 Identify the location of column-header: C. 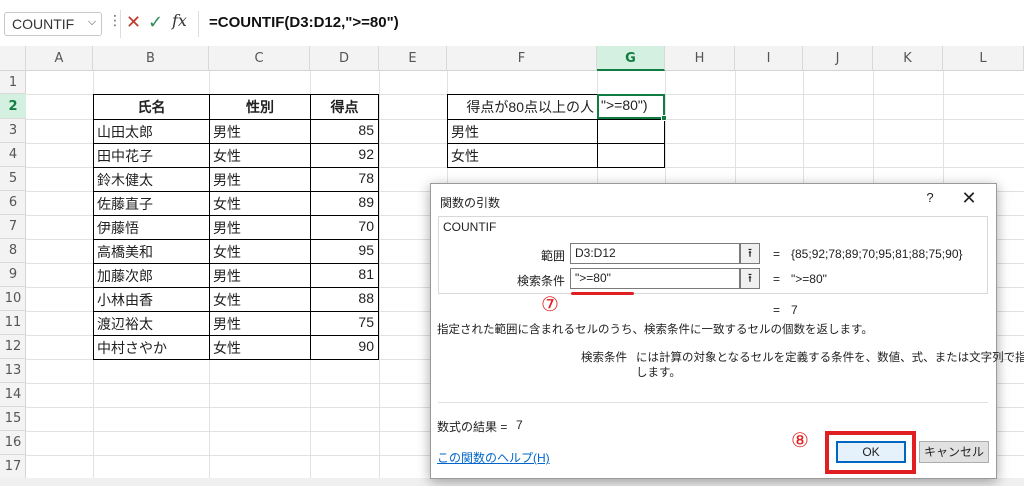
(259, 58).